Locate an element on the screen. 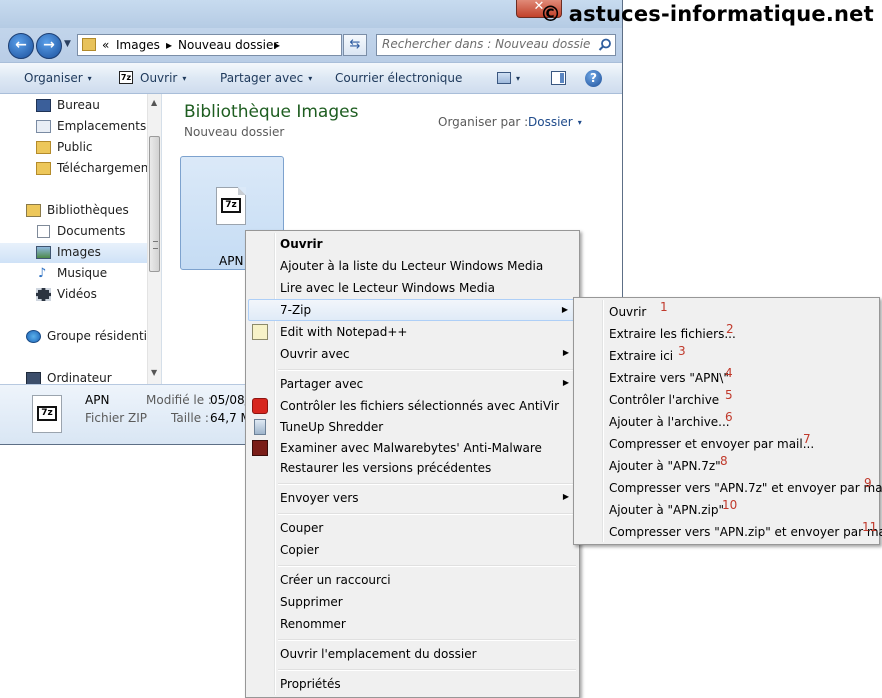  forward-arrow-icon: → is located at coordinates (49, 45).